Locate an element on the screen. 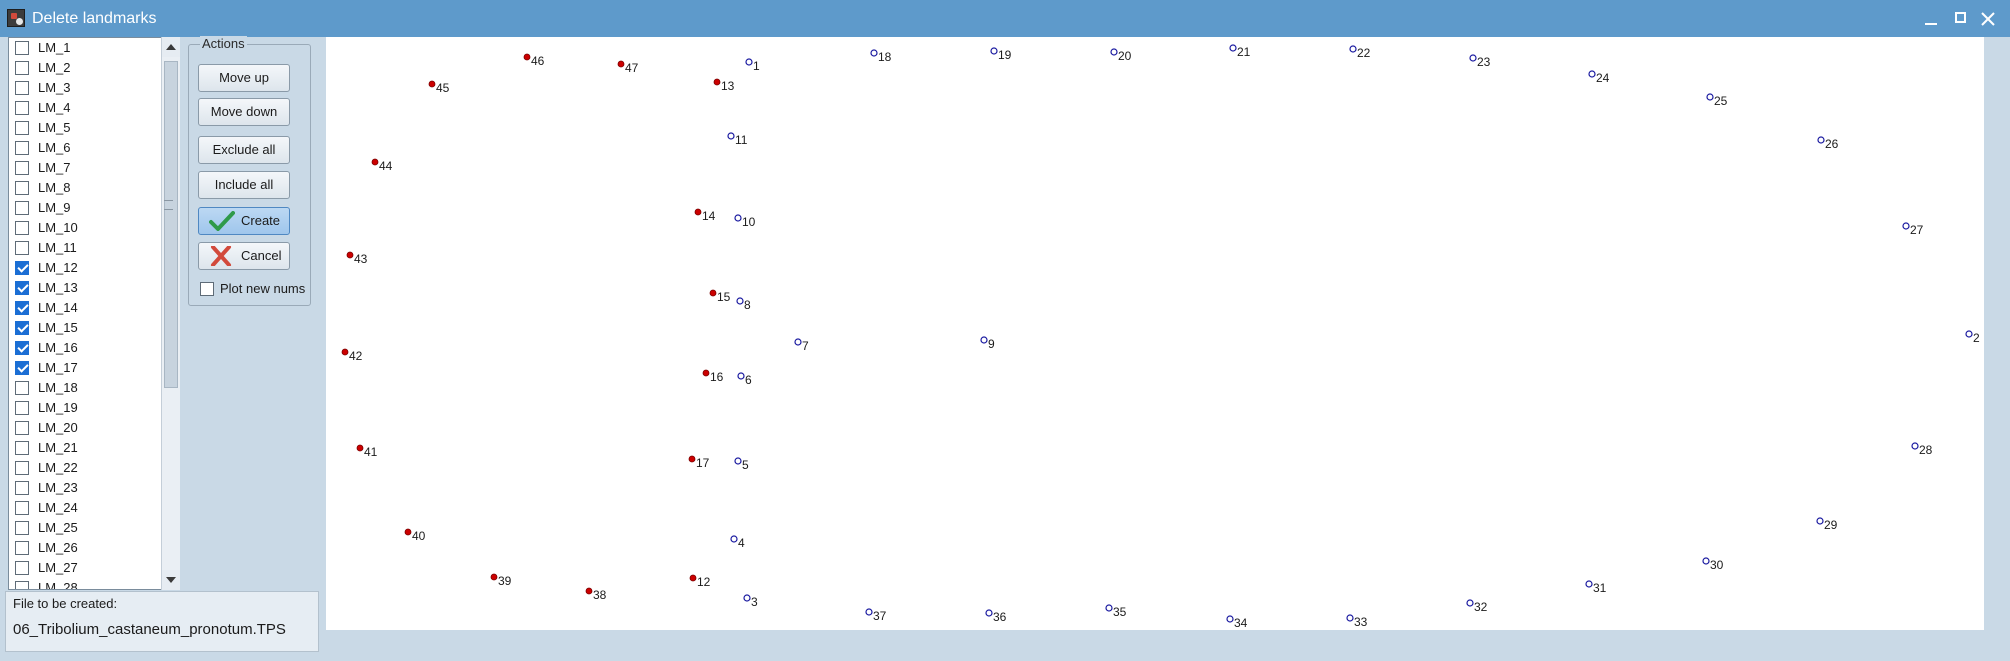 The width and height of the screenshot is (2010, 661). scroll-thumb is located at coordinates (171, 224).